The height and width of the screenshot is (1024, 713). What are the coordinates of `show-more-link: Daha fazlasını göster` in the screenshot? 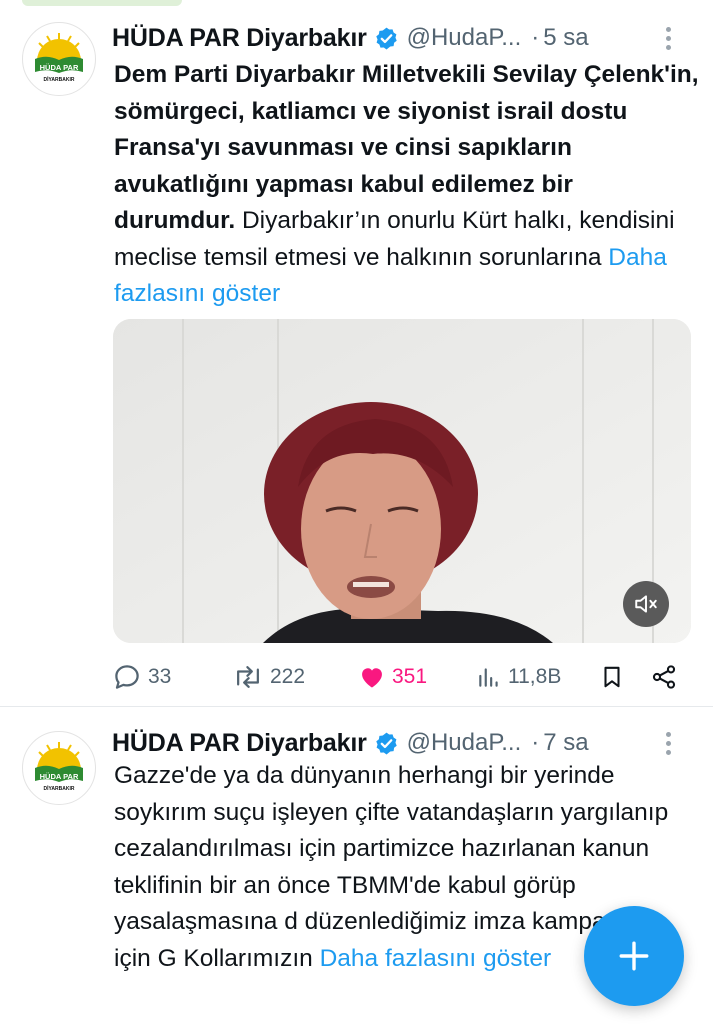 It's located at (436, 958).